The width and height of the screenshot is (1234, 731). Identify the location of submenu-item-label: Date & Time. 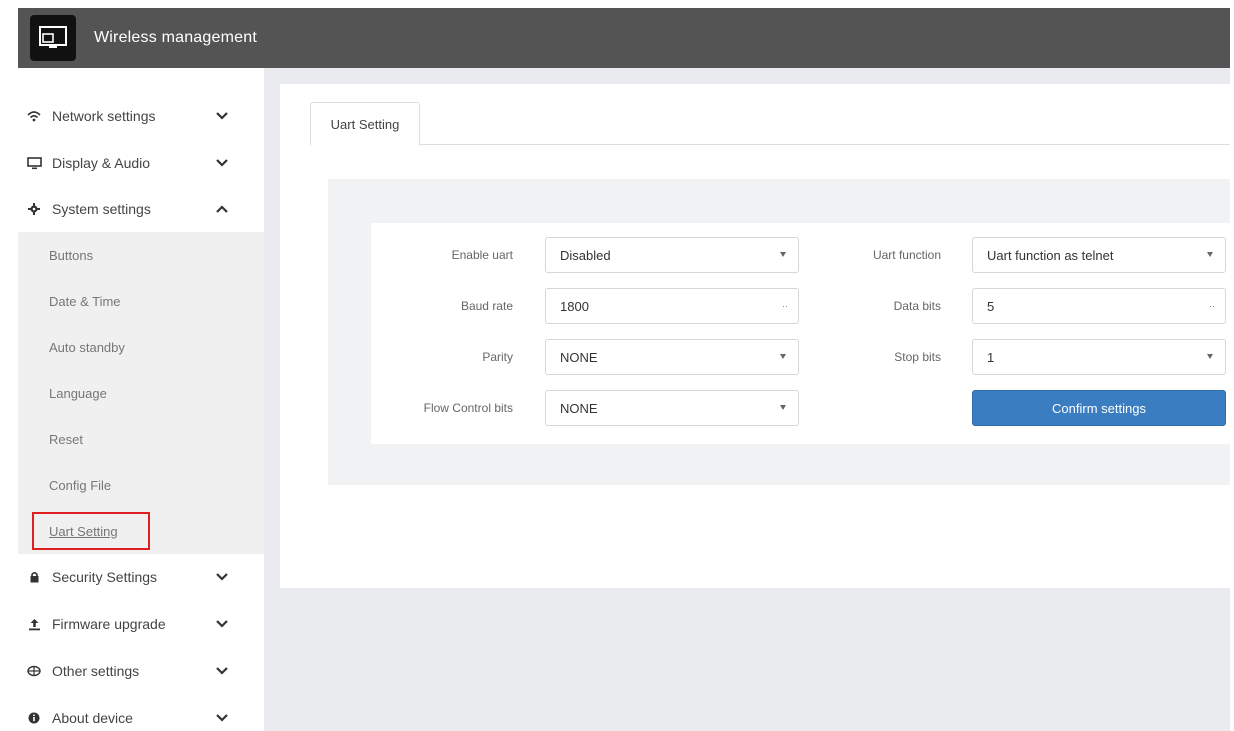
(85, 301).